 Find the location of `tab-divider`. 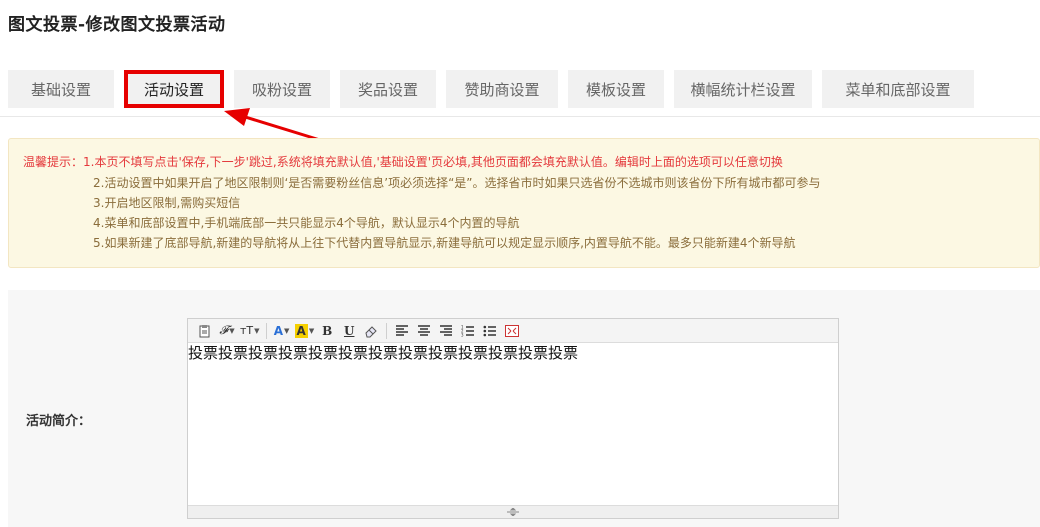

tab-divider is located at coordinates (520, 116).